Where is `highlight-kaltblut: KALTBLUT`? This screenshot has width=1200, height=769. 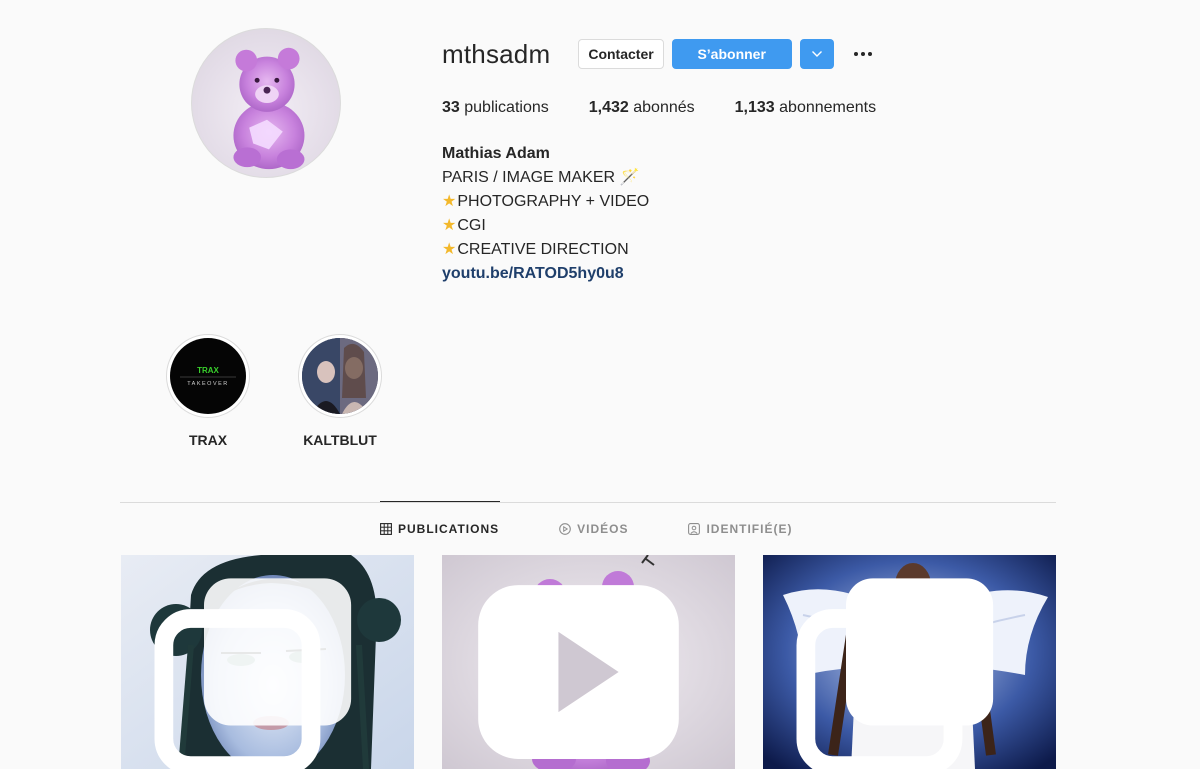
highlight-kaltblut: KALTBLUT is located at coordinates (340, 391).